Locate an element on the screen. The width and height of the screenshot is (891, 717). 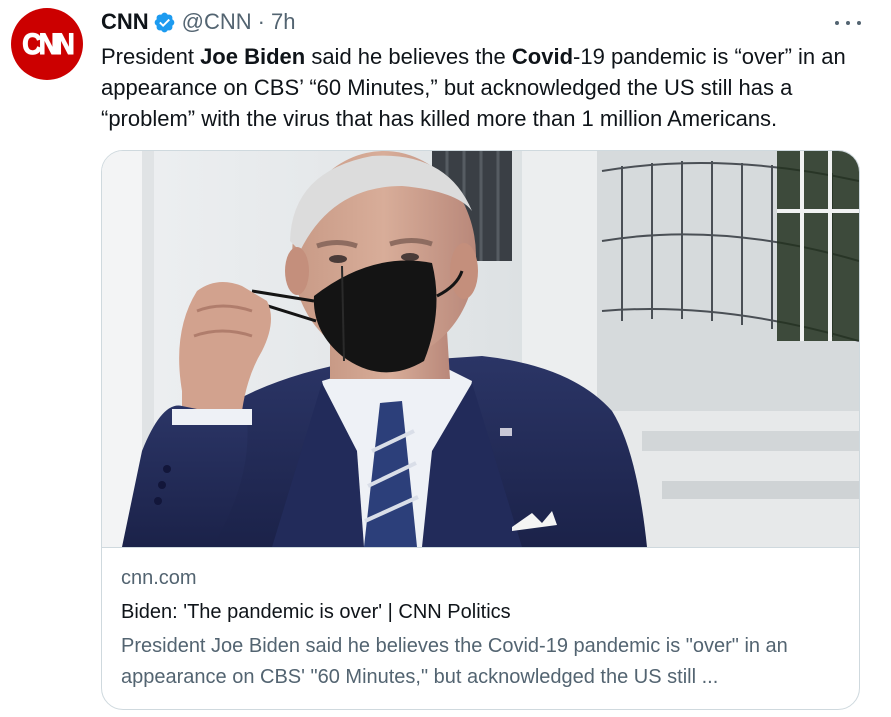
tweet-header: CNN @CNN · 7h is located at coordinates (198, 22).